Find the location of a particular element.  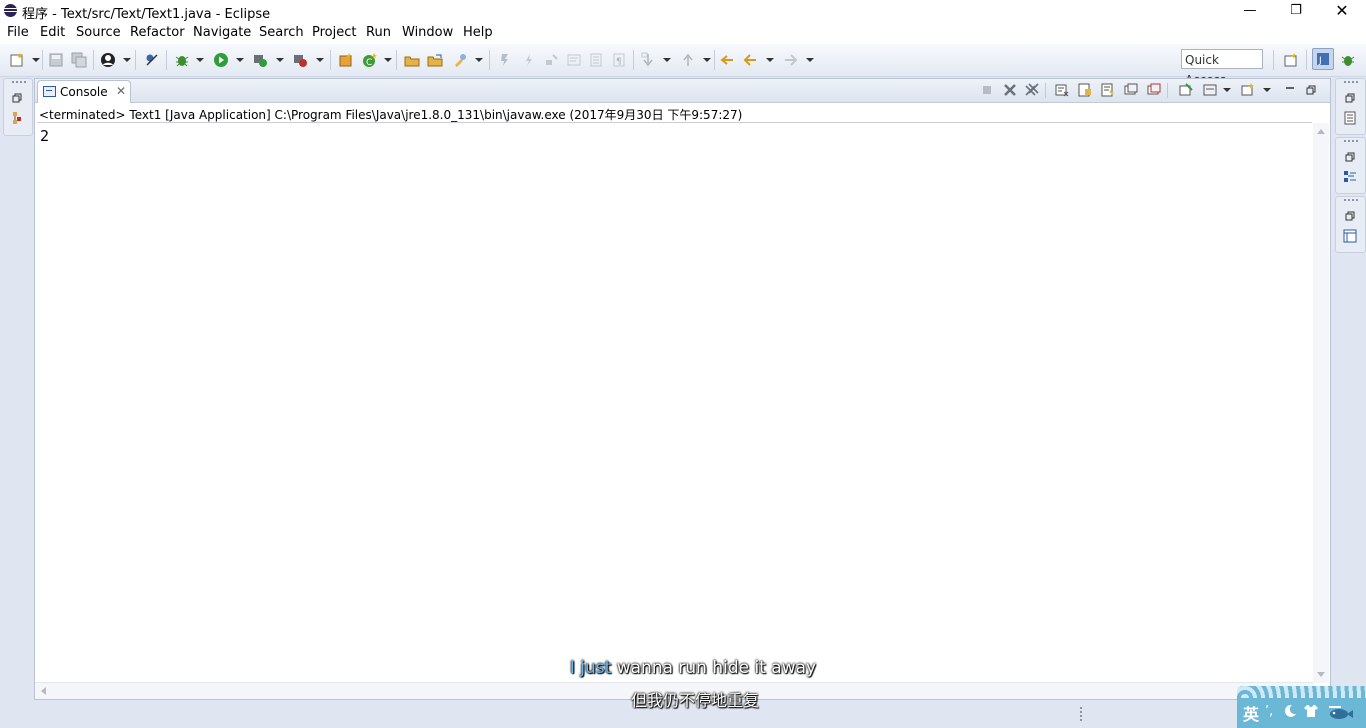

trim-group-outline is located at coordinates (1350, 106).